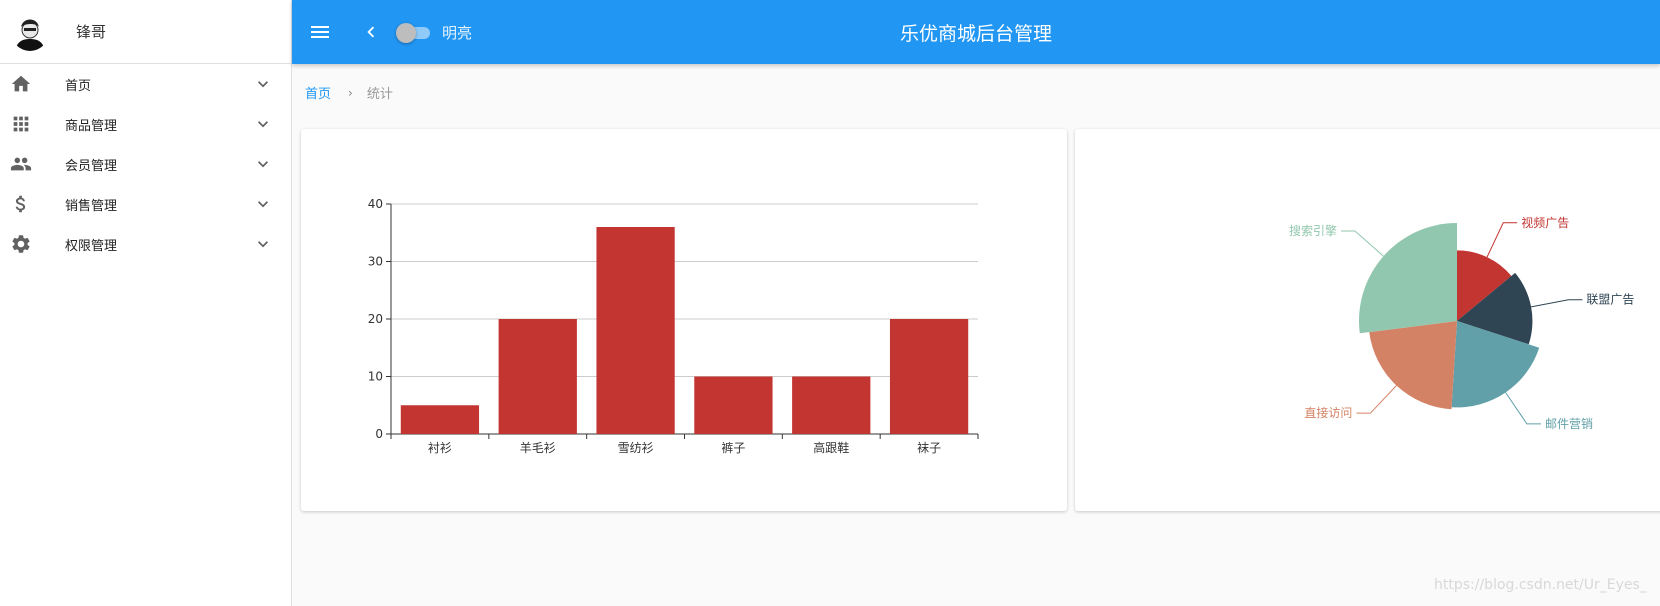  I want to click on avatar, so click(30, 31).